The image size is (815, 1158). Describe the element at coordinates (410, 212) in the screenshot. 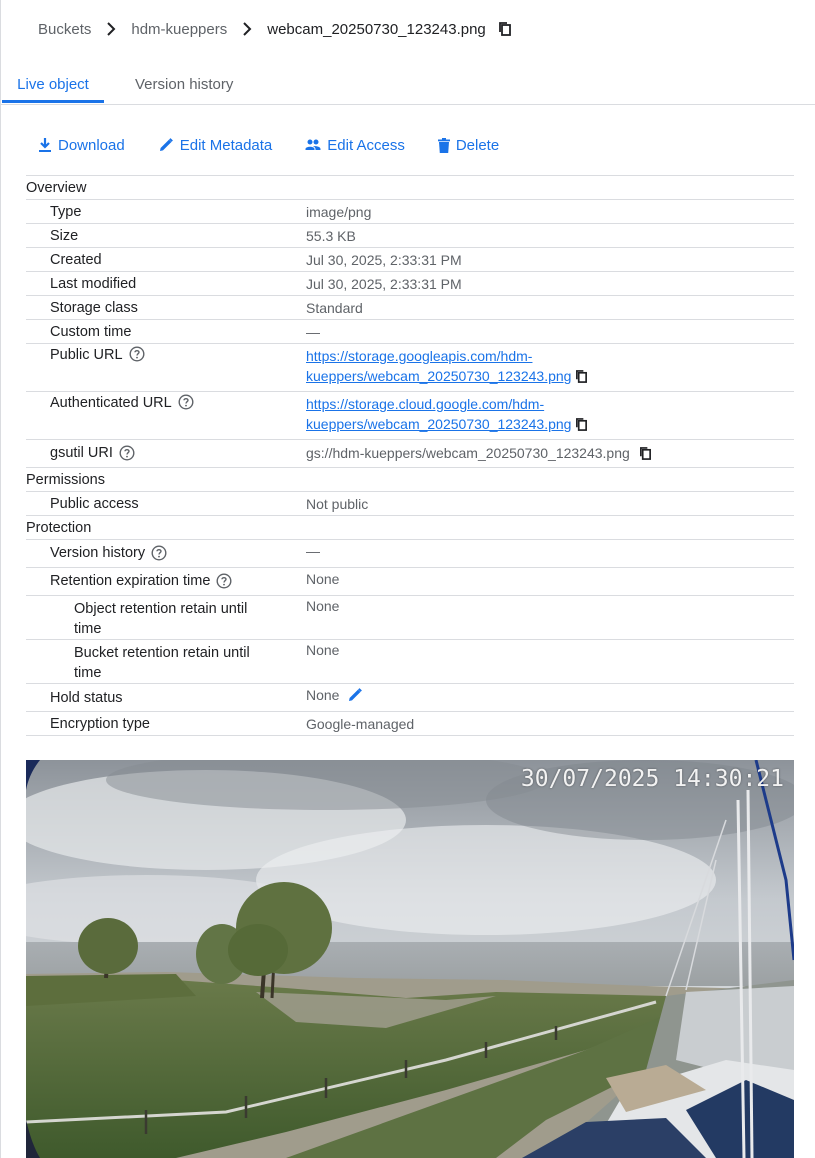

I see `row-type: Type image/png` at that location.